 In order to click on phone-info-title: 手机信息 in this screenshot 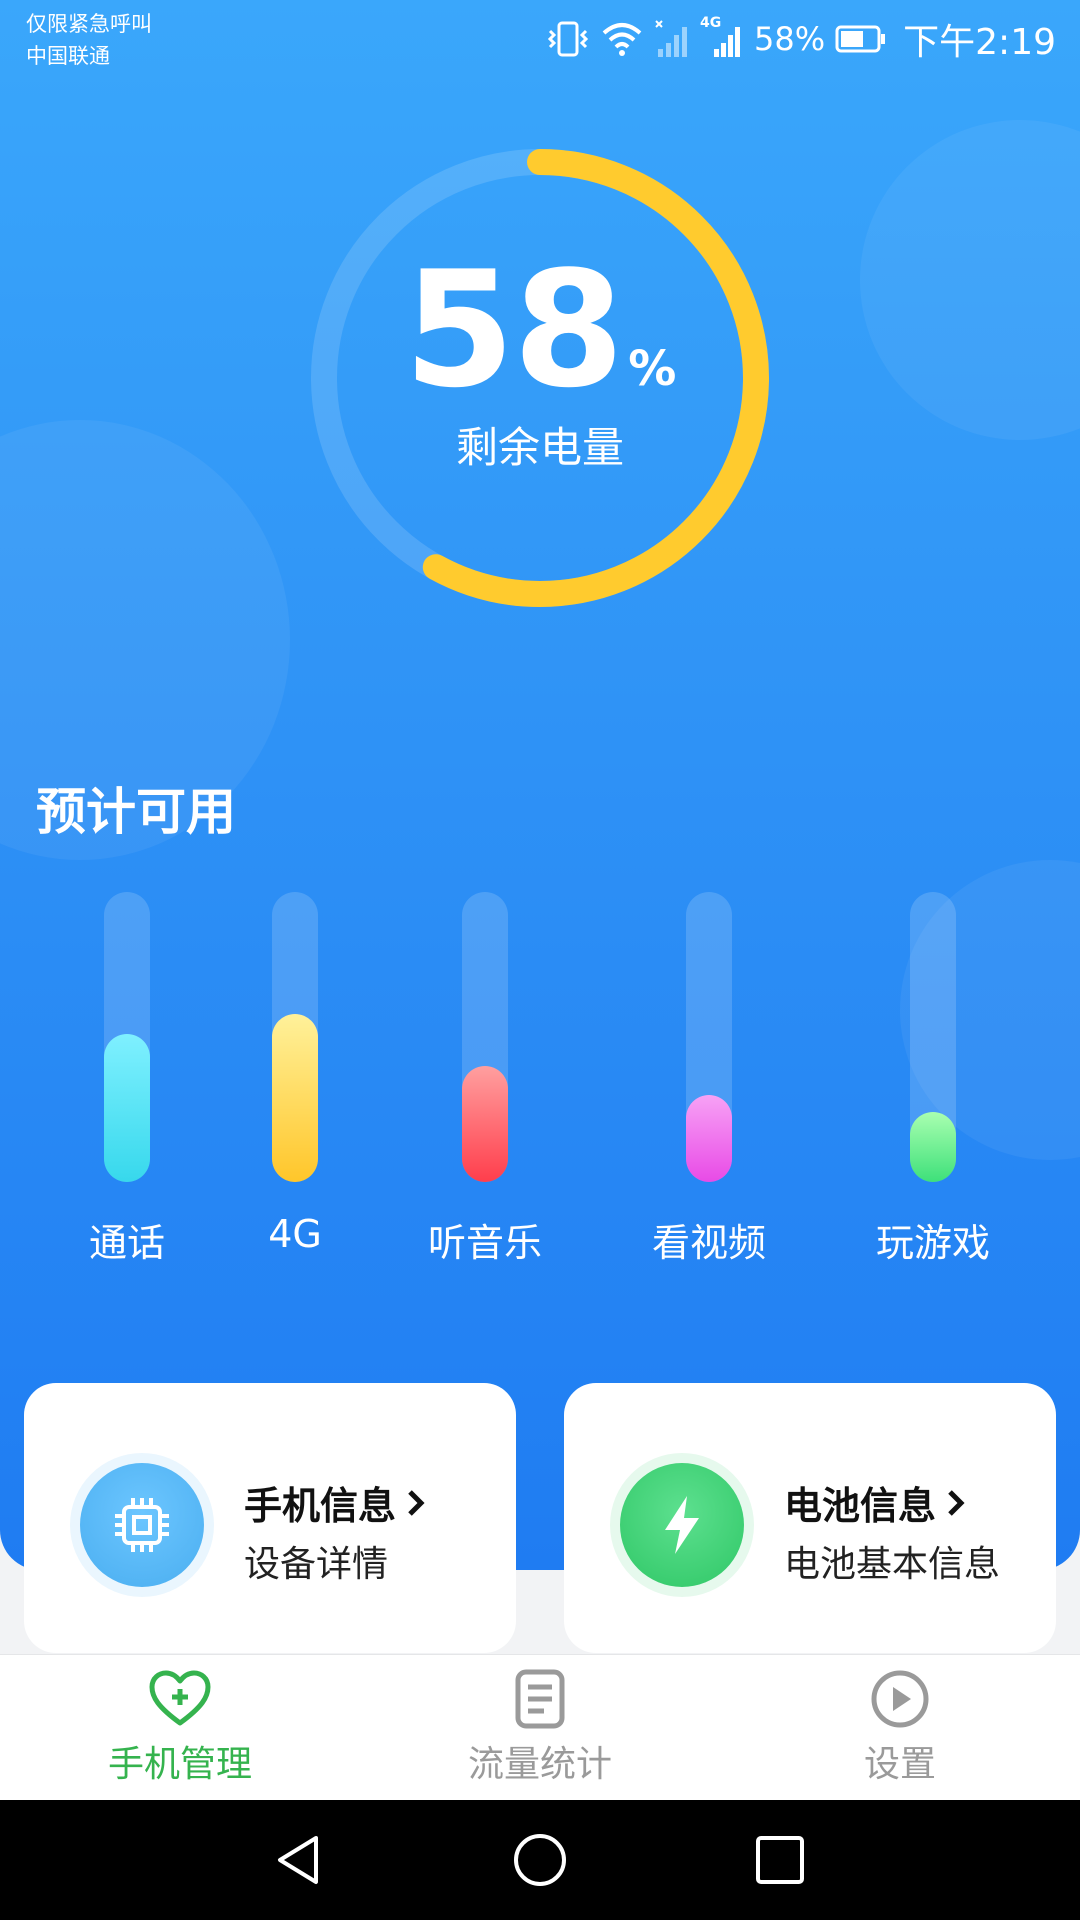, I will do `click(335, 1502)`.